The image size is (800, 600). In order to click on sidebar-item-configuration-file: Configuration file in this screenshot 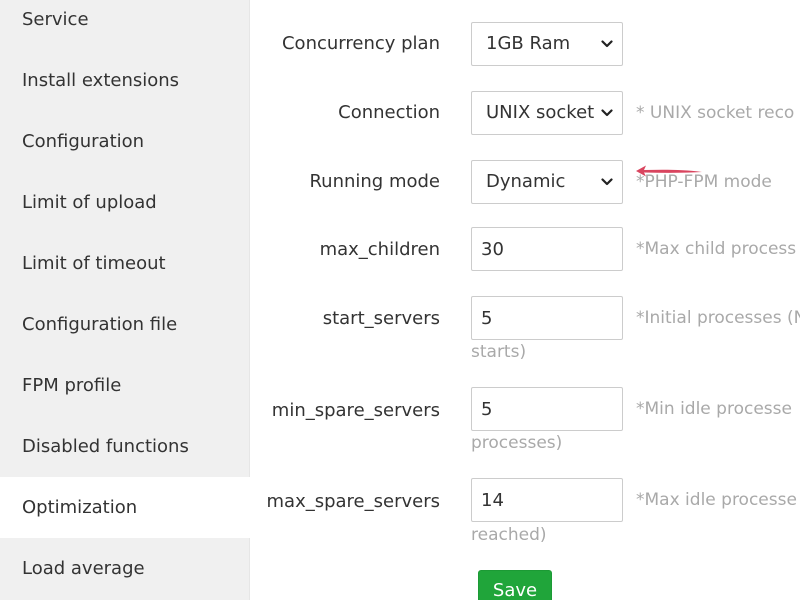, I will do `click(125, 324)`.